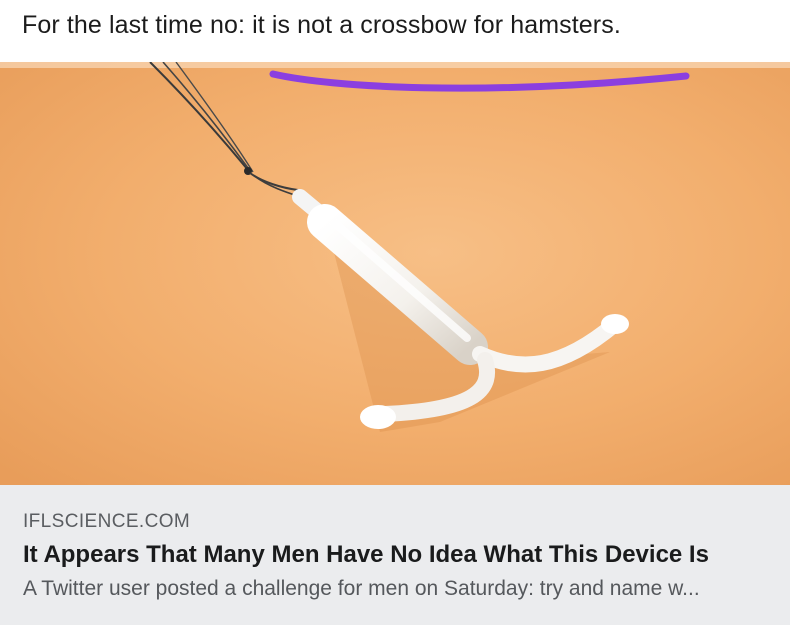 The height and width of the screenshot is (625, 790). What do you see at coordinates (107, 521) in the screenshot?
I see `link-domain: IFLSCIENCE.COM` at bounding box center [107, 521].